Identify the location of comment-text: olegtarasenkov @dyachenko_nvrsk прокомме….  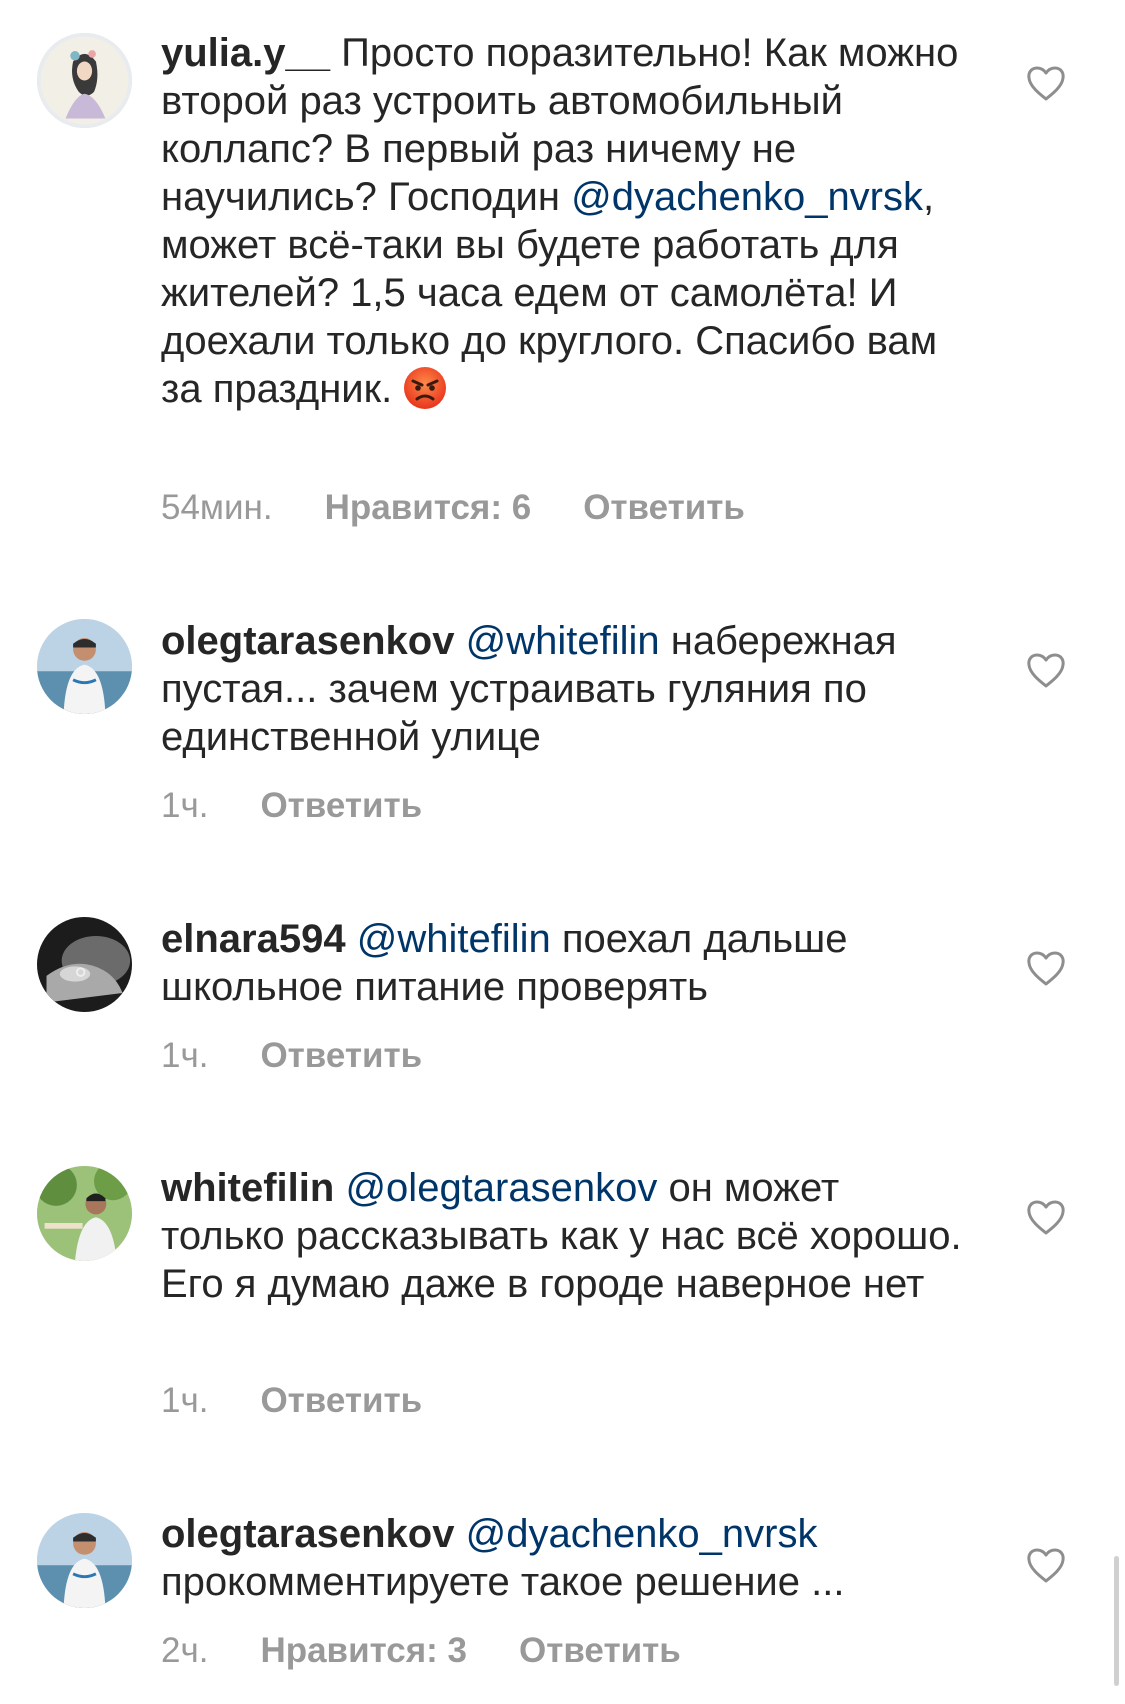
(566, 1558).